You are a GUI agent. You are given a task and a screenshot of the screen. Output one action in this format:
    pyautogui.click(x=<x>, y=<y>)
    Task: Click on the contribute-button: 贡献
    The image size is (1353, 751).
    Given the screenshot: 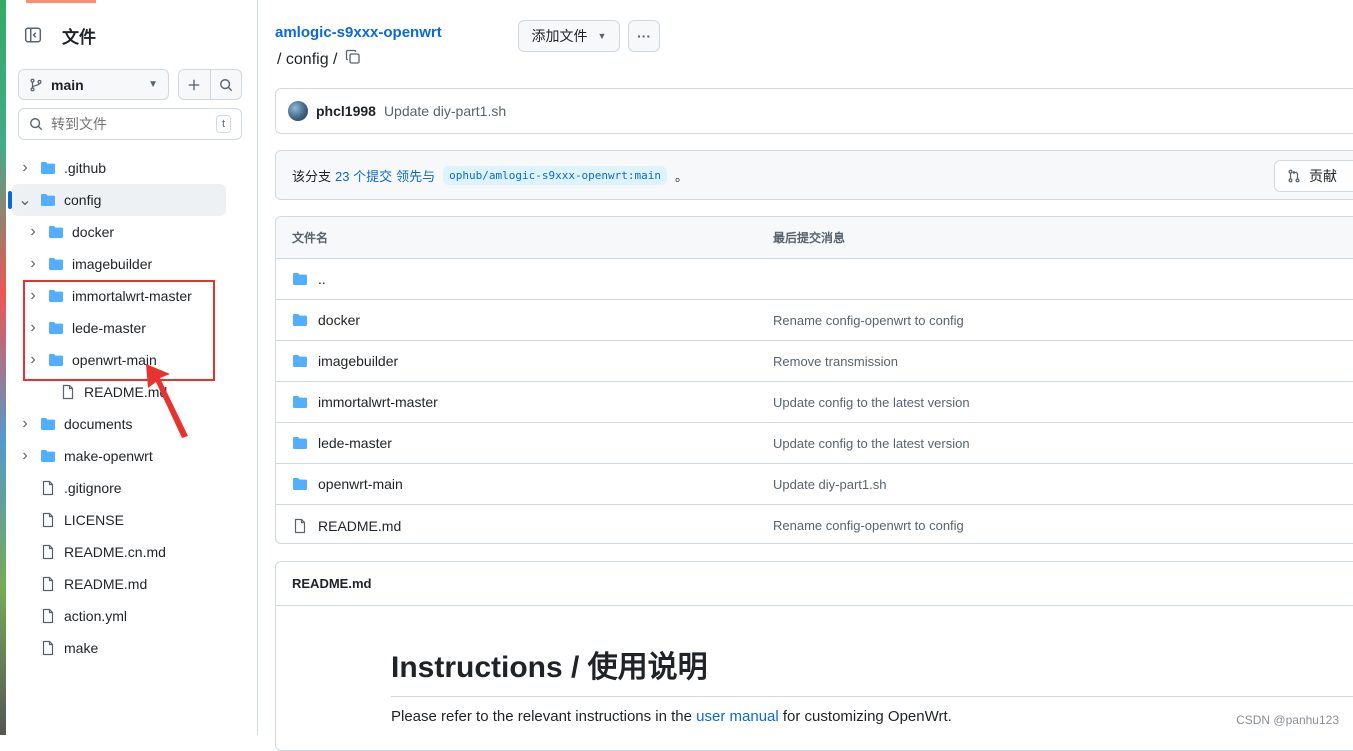 What is the action you would take?
    pyautogui.click(x=1313, y=176)
    